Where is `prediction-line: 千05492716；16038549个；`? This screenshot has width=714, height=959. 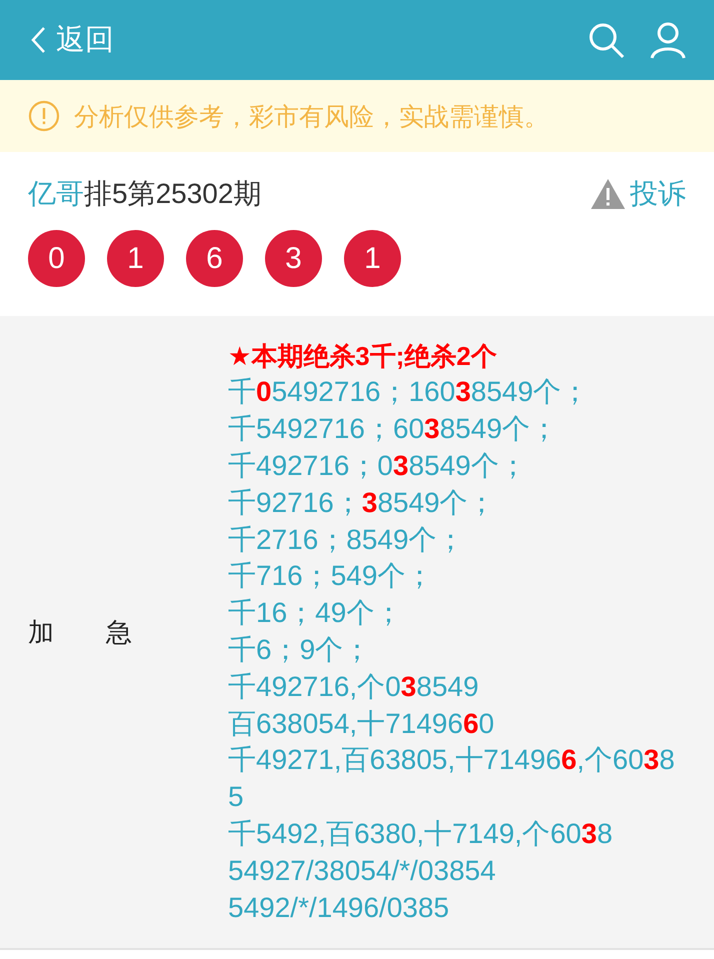 prediction-line: 千05492716；16038549个； is located at coordinates (409, 392).